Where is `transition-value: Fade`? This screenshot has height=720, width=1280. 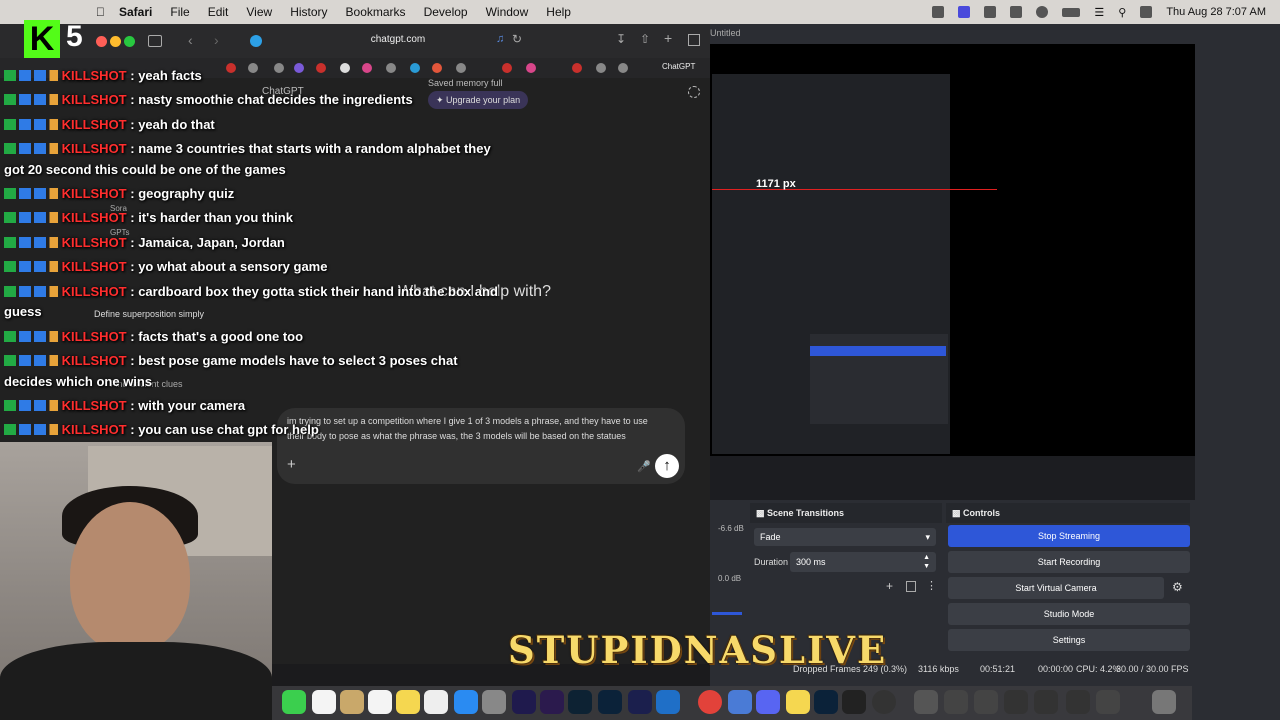
transition-value: Fade is located at coordinates (770, 537).